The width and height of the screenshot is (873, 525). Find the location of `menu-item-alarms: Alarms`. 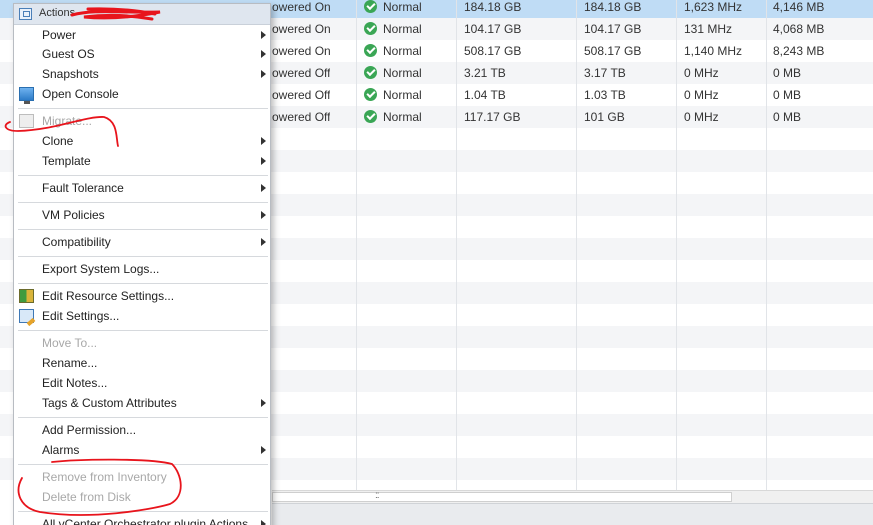

menu-item-alarms: Alarms is located at coordinates (142, 450).